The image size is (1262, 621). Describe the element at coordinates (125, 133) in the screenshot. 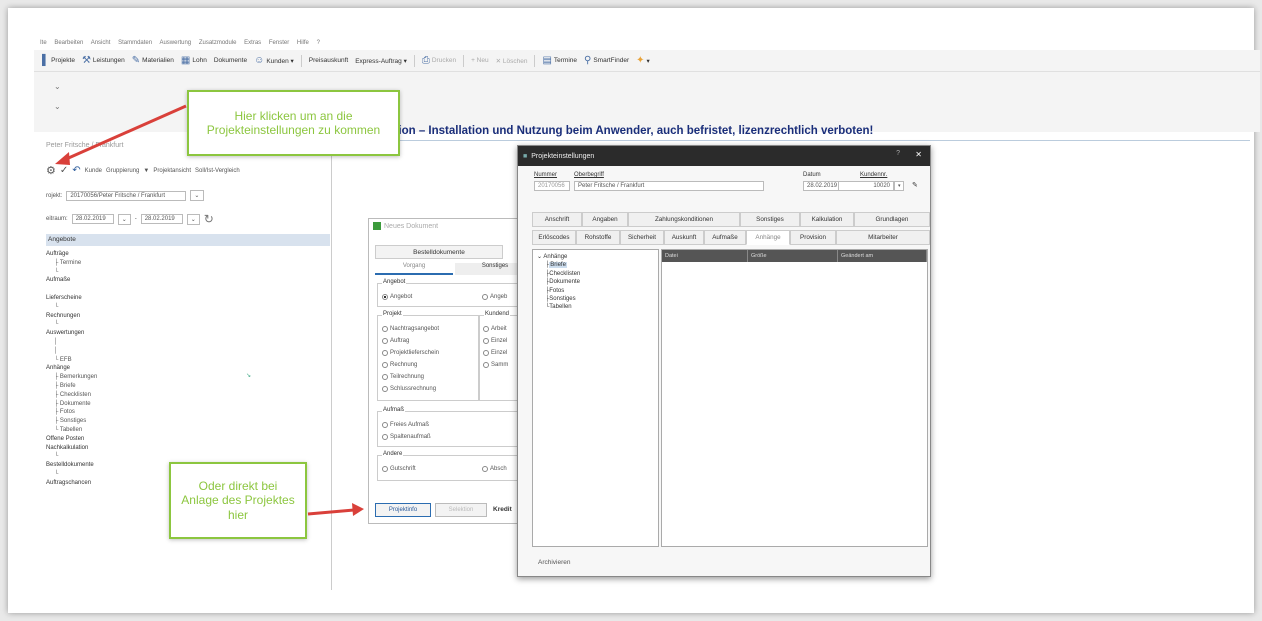

I see `arrow-to-gear` at that location.